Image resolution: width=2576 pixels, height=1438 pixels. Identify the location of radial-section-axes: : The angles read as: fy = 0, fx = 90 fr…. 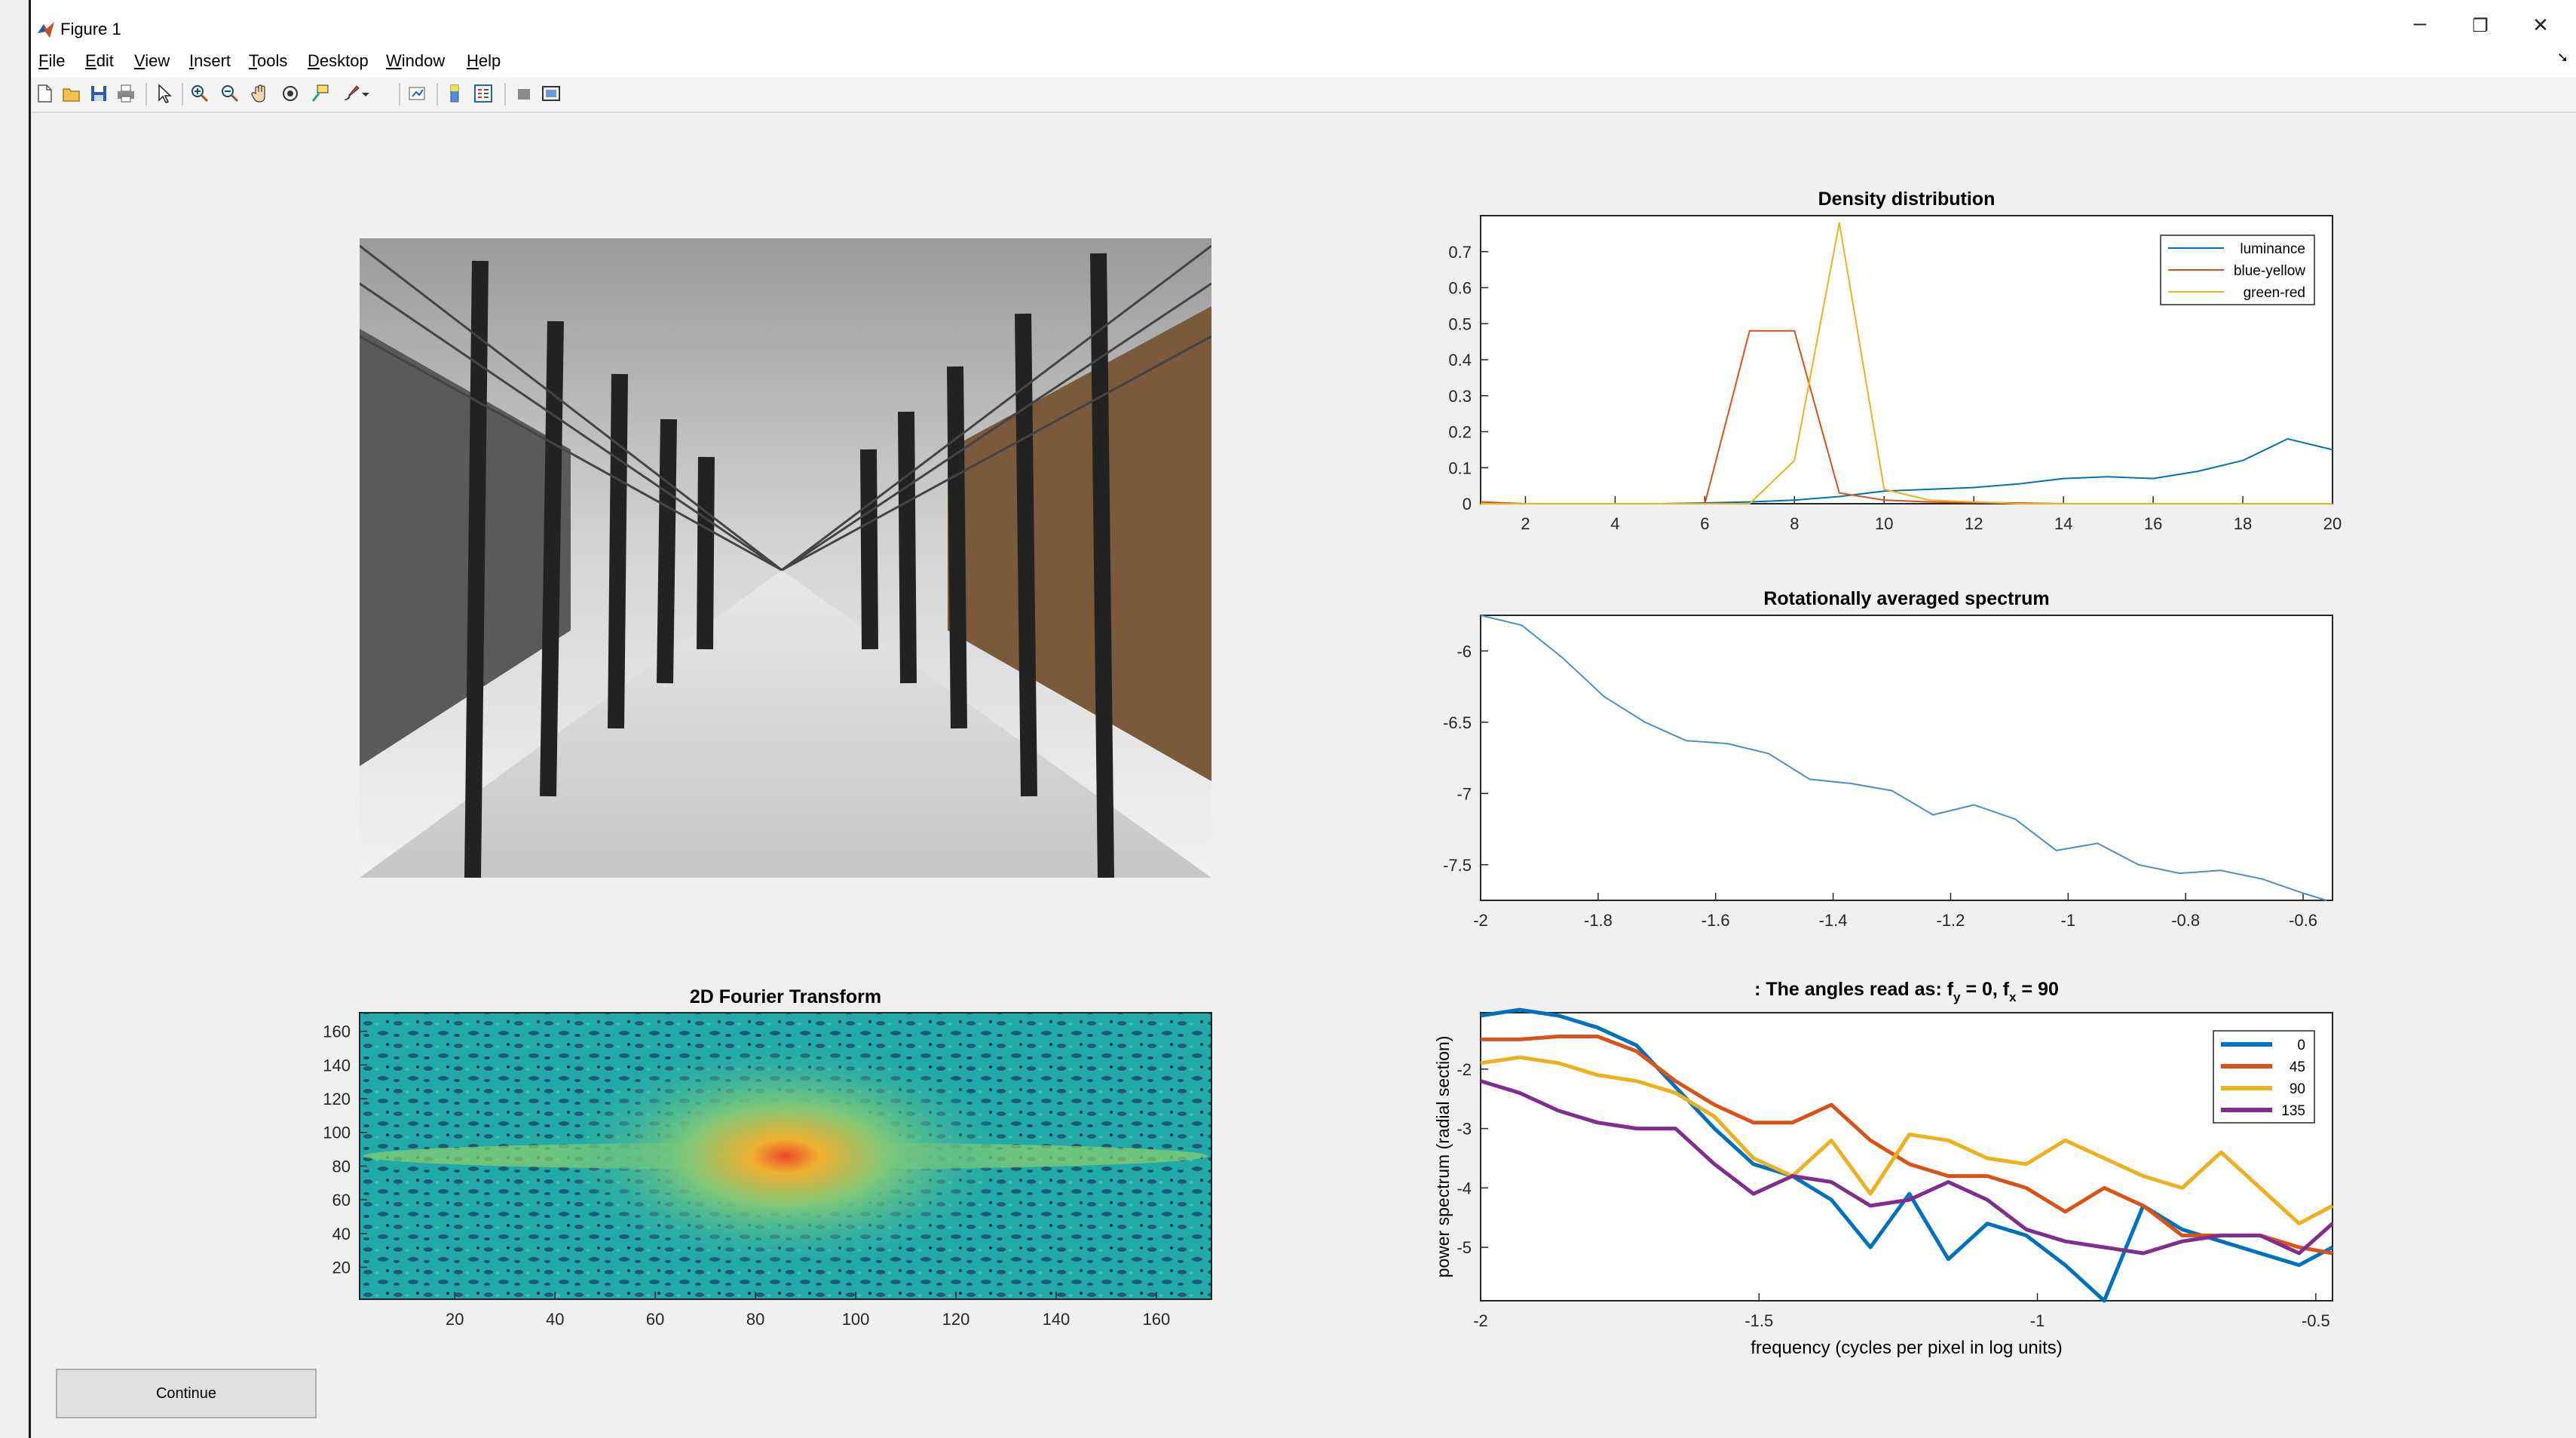
(1883, 1168).